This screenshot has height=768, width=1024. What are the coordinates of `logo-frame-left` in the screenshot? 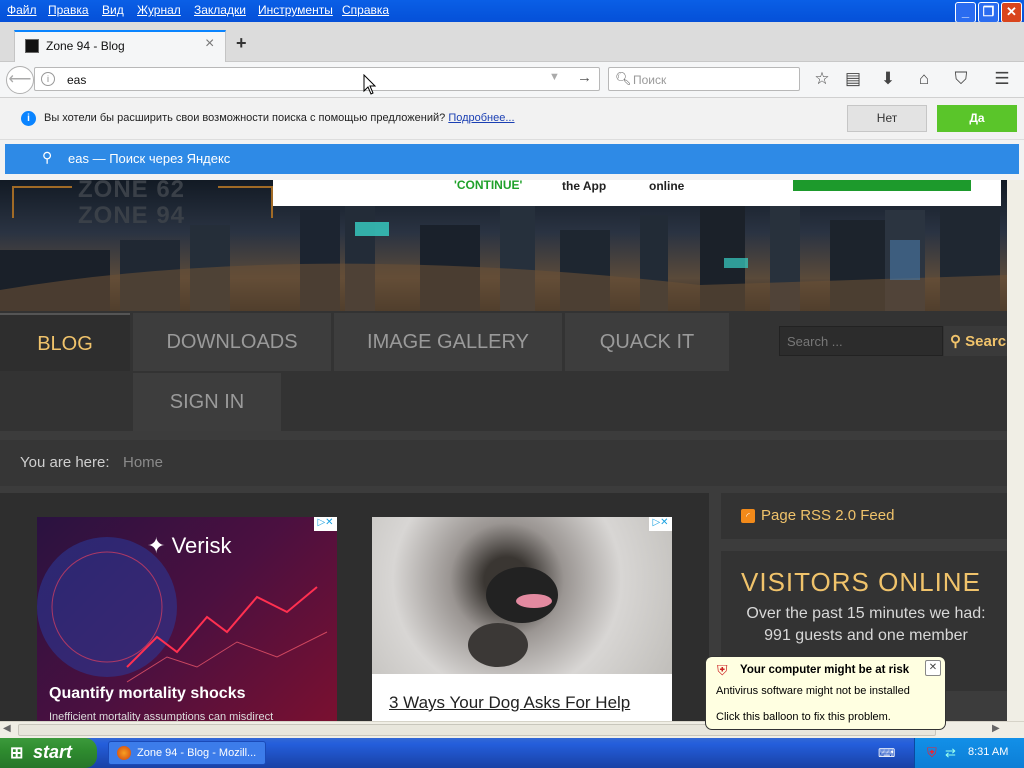 It's located at (42, 202).